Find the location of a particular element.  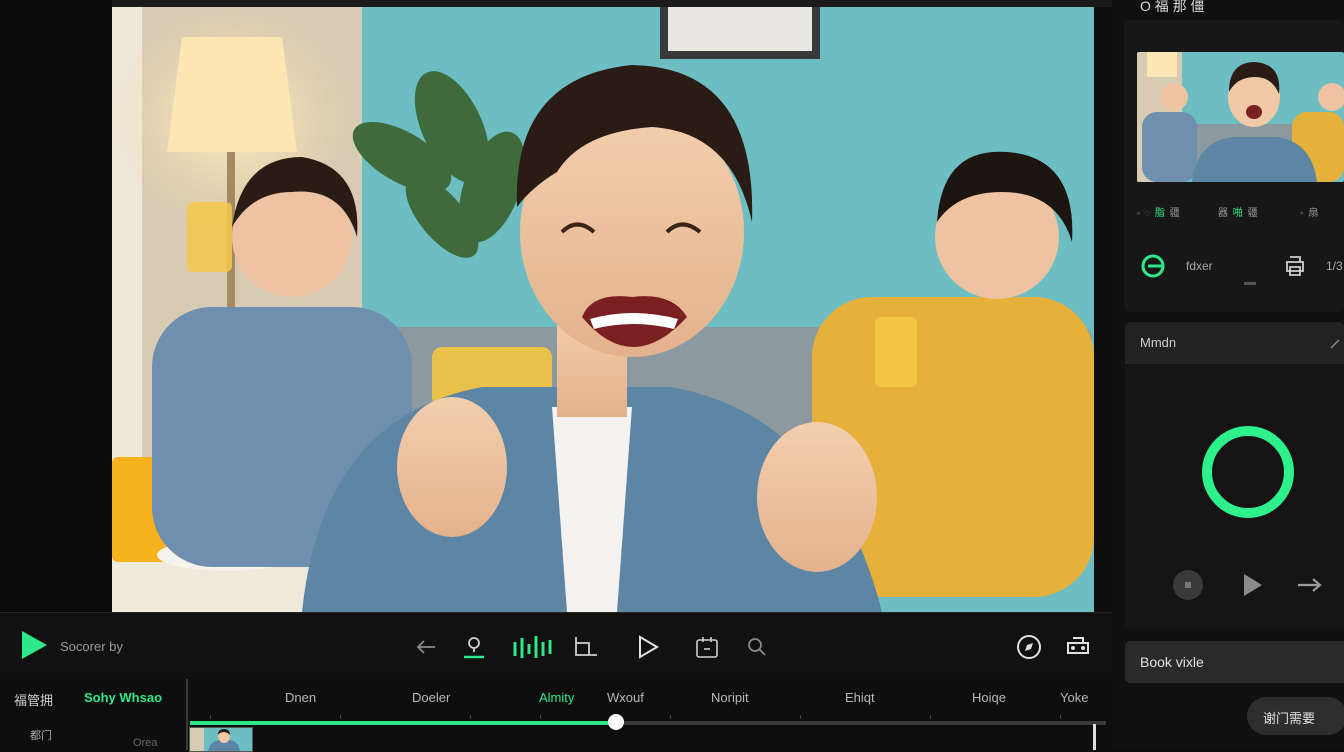

compass-icon is located at coordinates (1029, 647).